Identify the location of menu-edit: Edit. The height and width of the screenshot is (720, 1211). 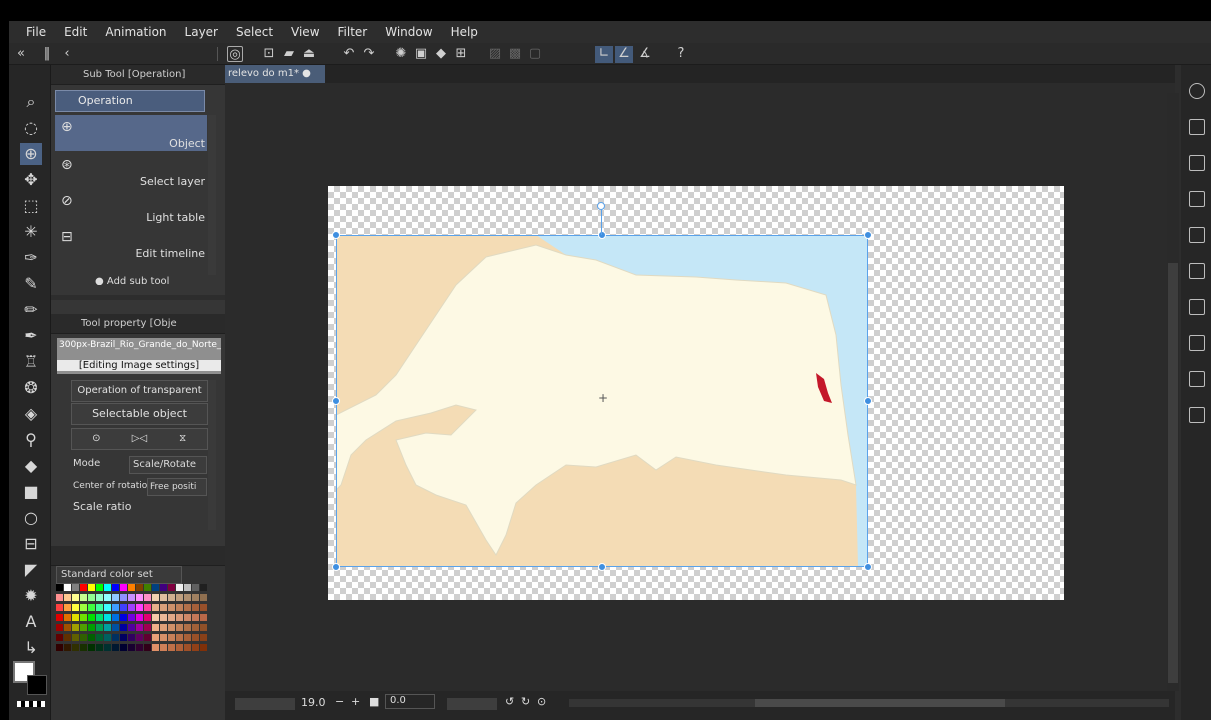
(75, 32).